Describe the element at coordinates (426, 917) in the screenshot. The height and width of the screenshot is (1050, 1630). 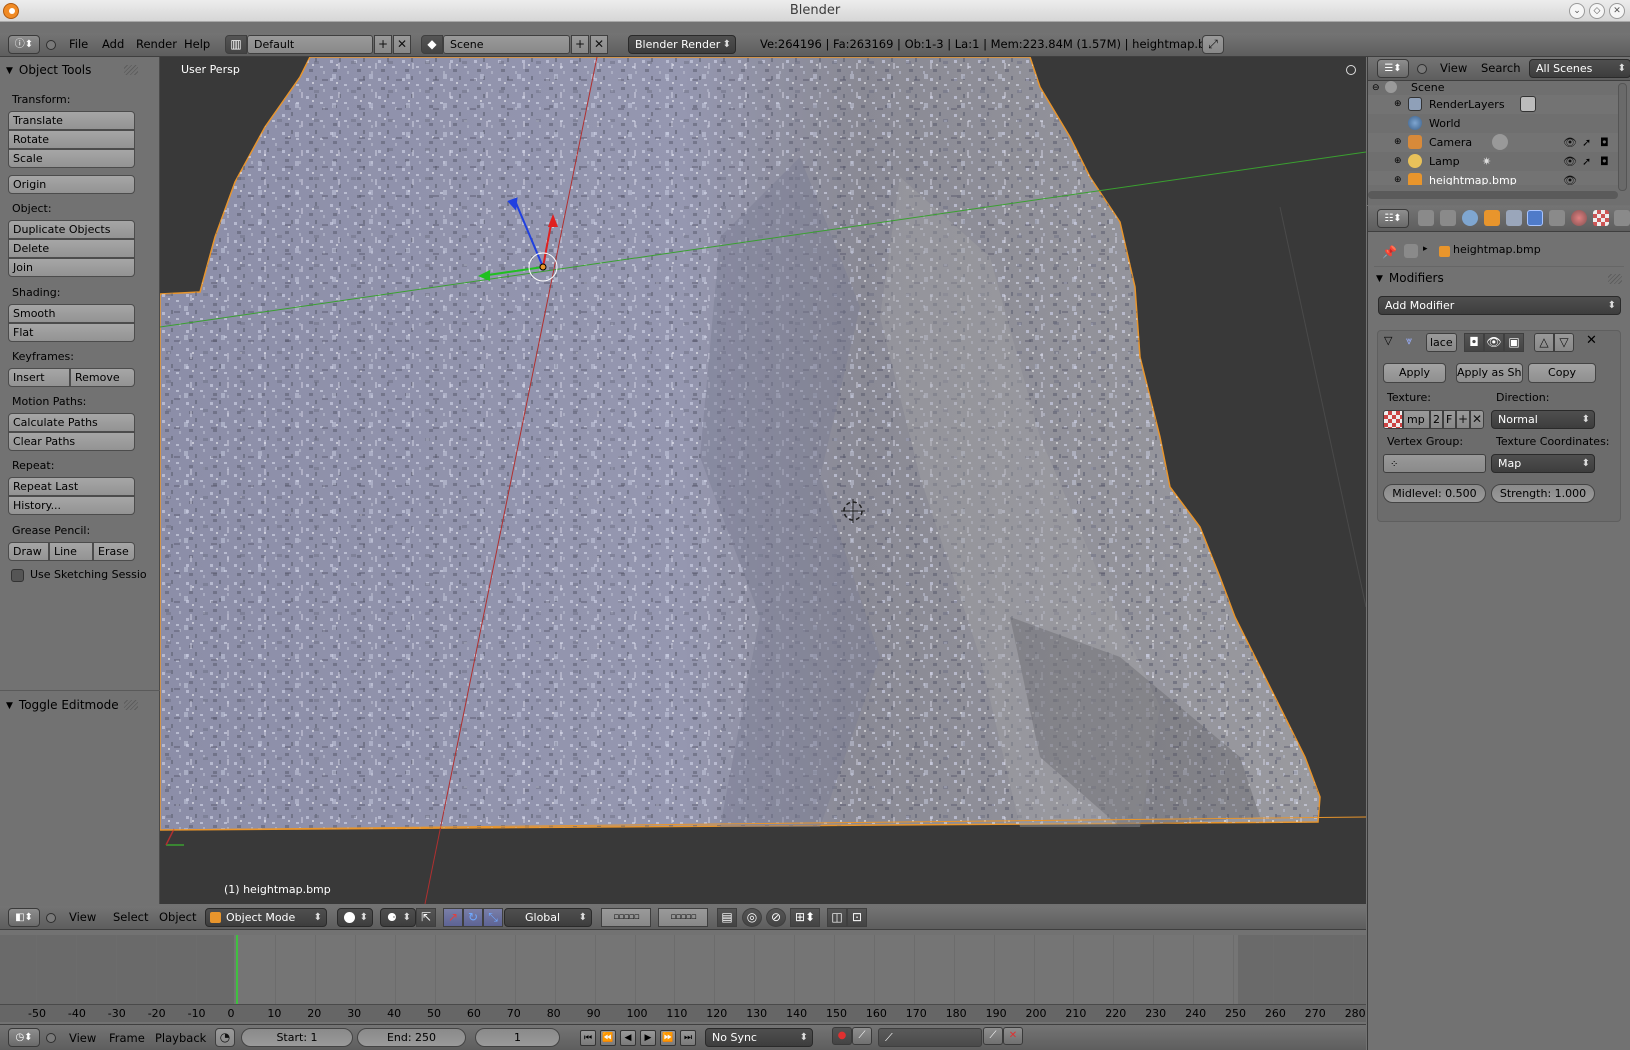
I see `manipulator-toggle-icon: ⇱` at that location.